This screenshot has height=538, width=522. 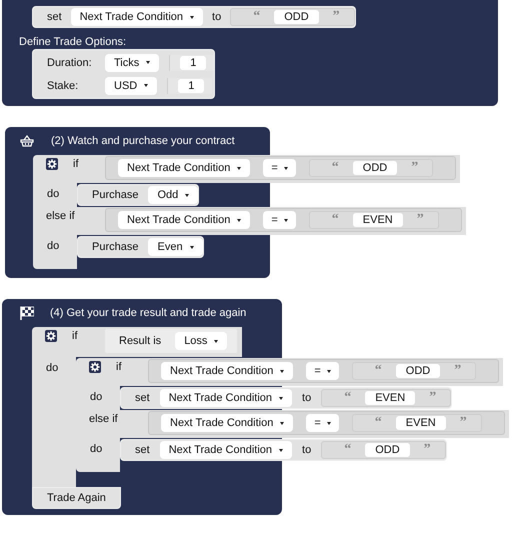 I want to click on option-label: Duration:, so click(x=70, y=62).